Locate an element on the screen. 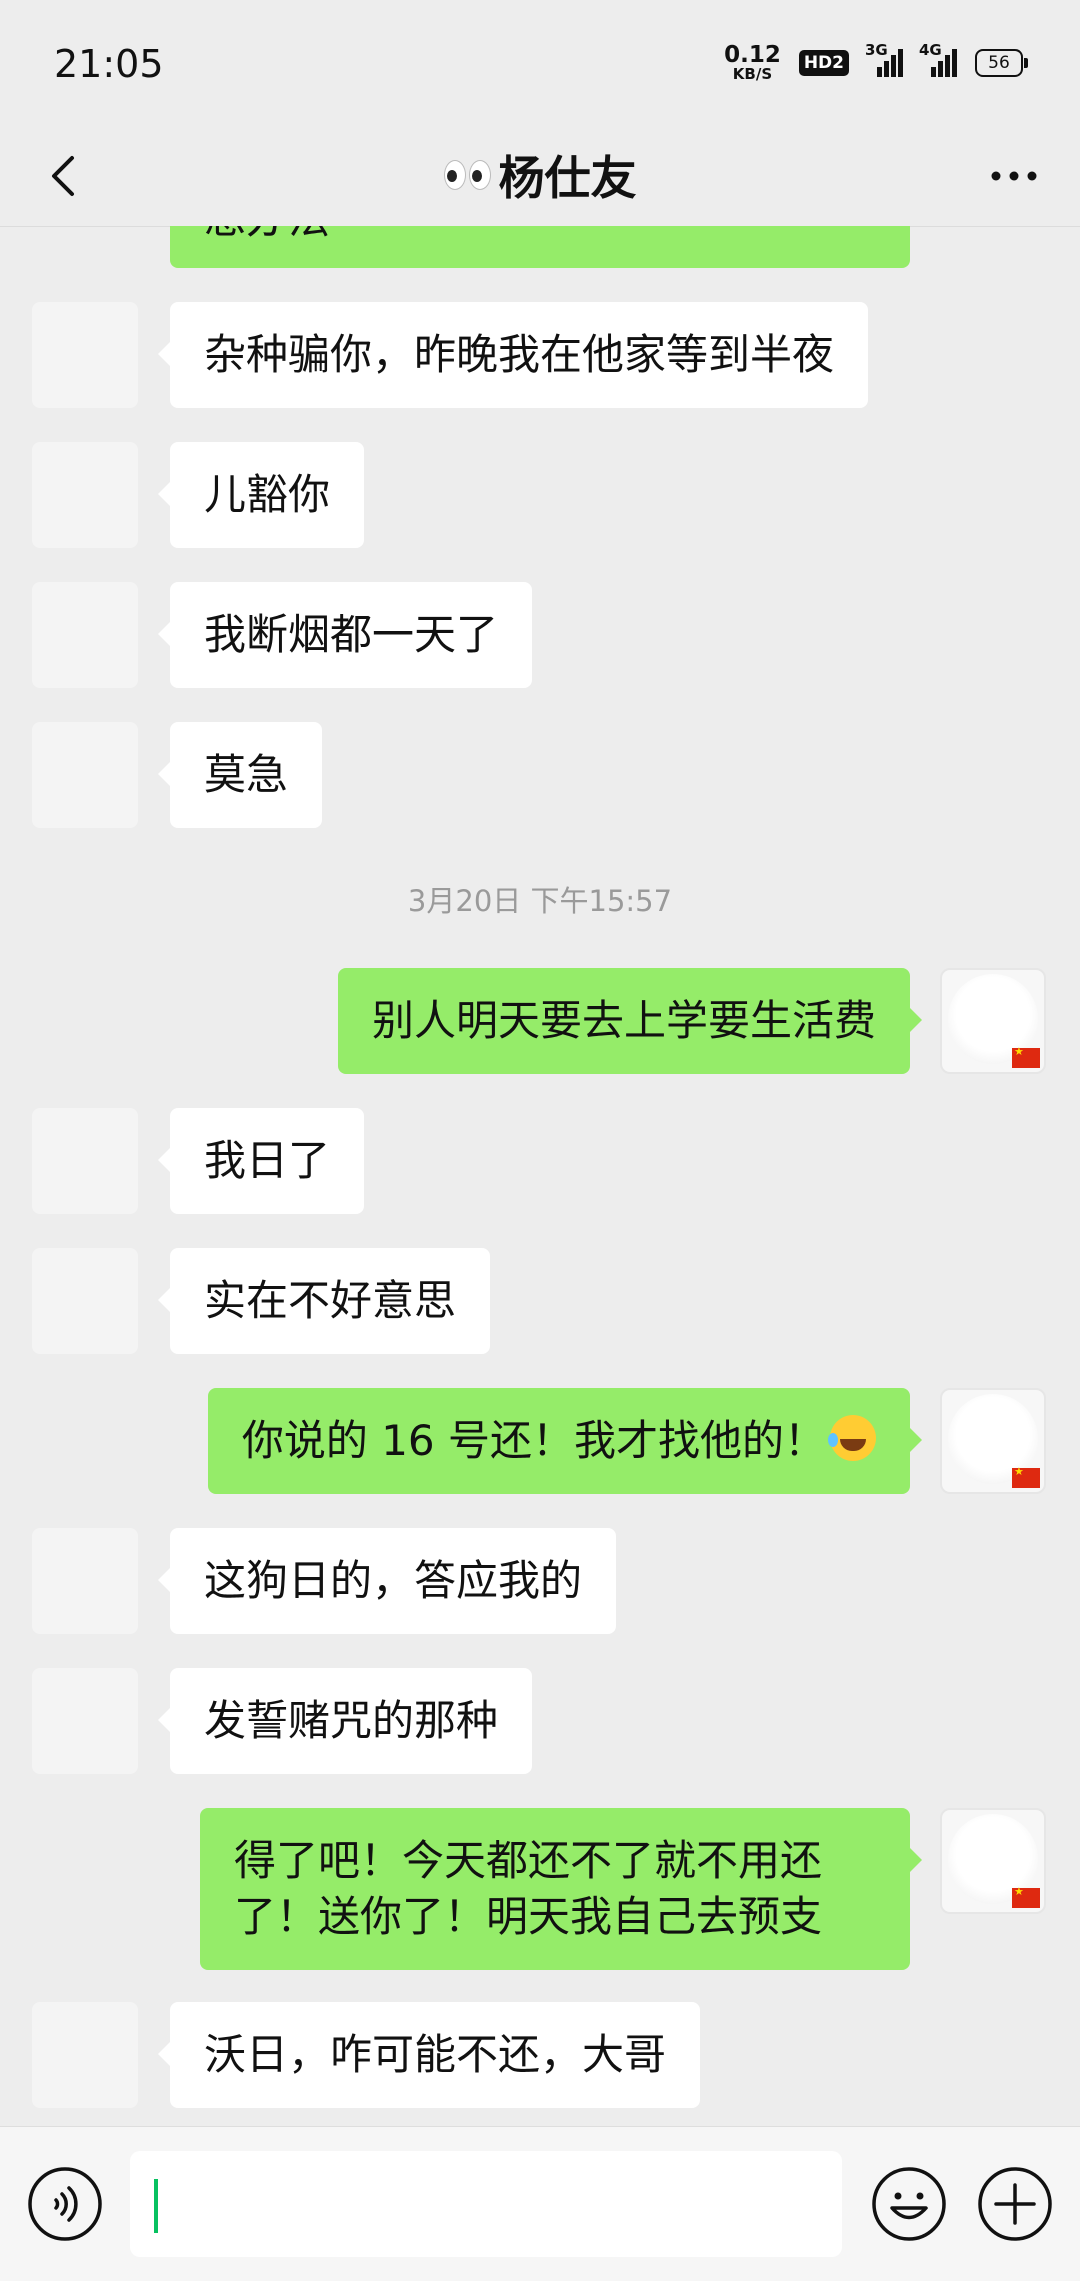 The image size is (1080, 2281). message-text: 得了吧！今天都还不了就不用还了！送你了！明天我自己去预支 is located at coordinates (528, 1888).